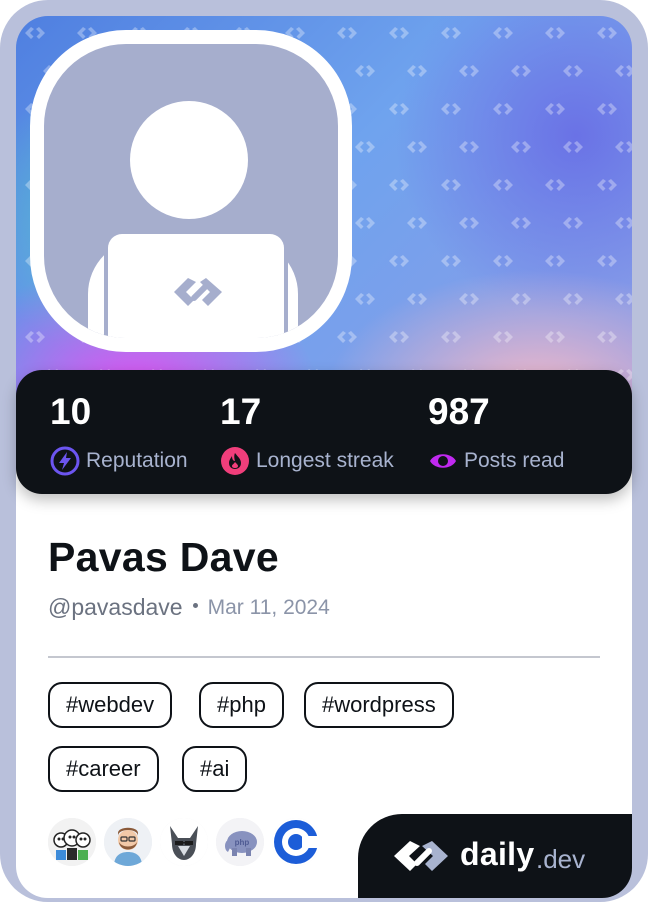 The image size is (648, 914). I want to click on svg-text: php, so click(242, 842).